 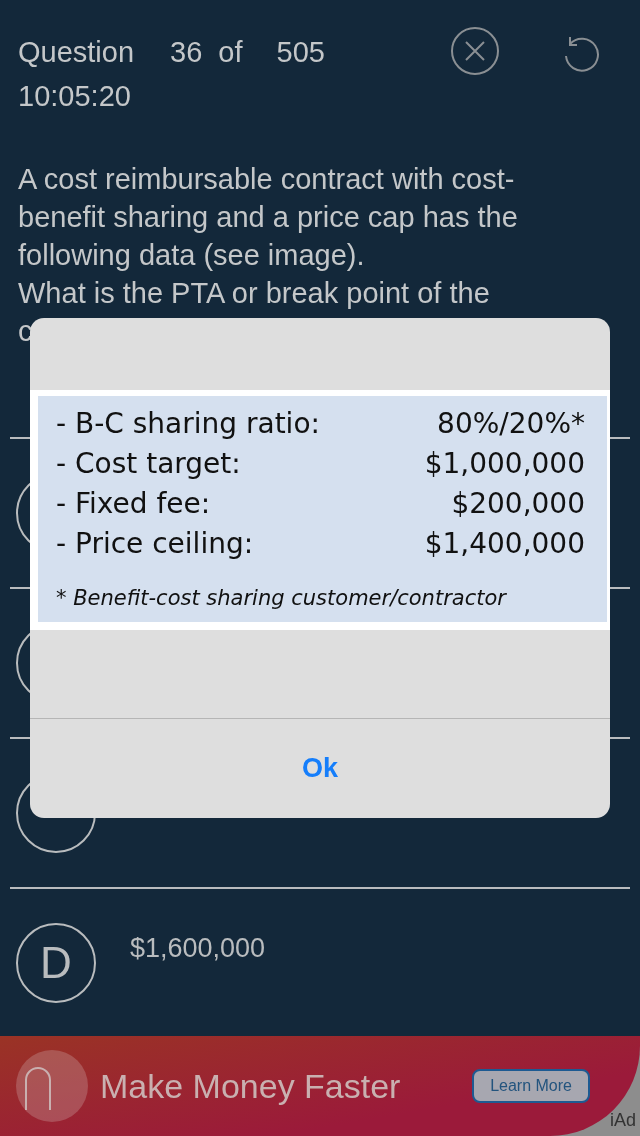 I want to click on data-value: 80%/20%*, so click(x=511, y=424).